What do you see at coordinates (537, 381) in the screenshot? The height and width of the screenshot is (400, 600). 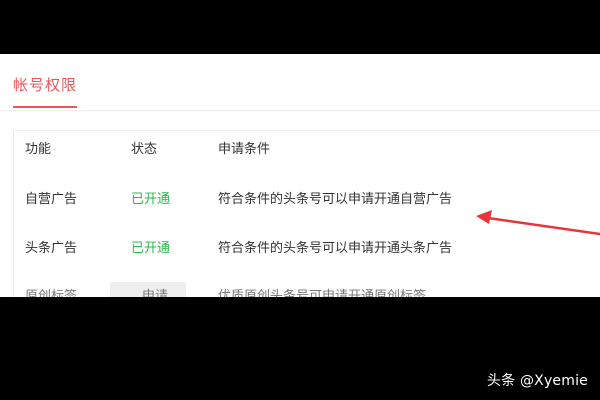 I see `watermark-text: 头条 @Xyemie` at bounding box center [537, 381].